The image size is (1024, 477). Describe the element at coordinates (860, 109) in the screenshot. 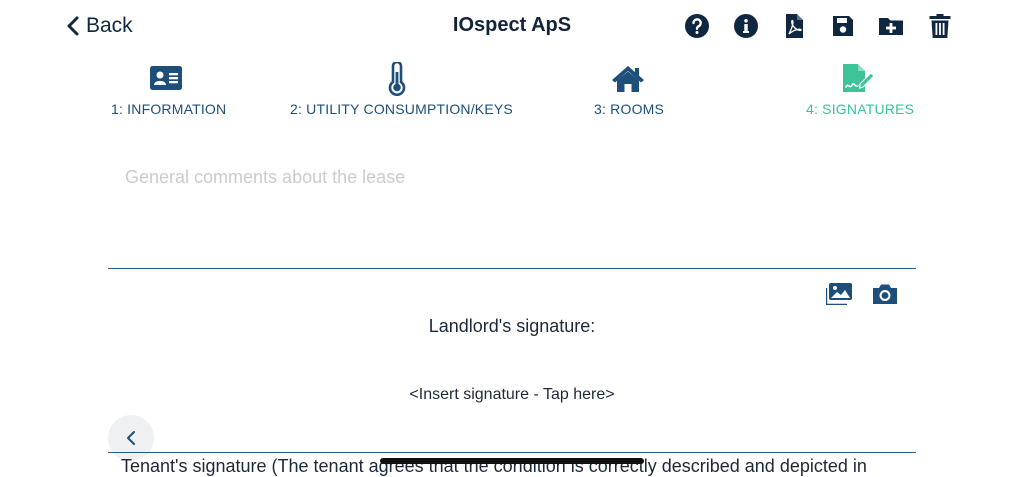

I see `tab-label: 4: SIGNATURES` at that location.